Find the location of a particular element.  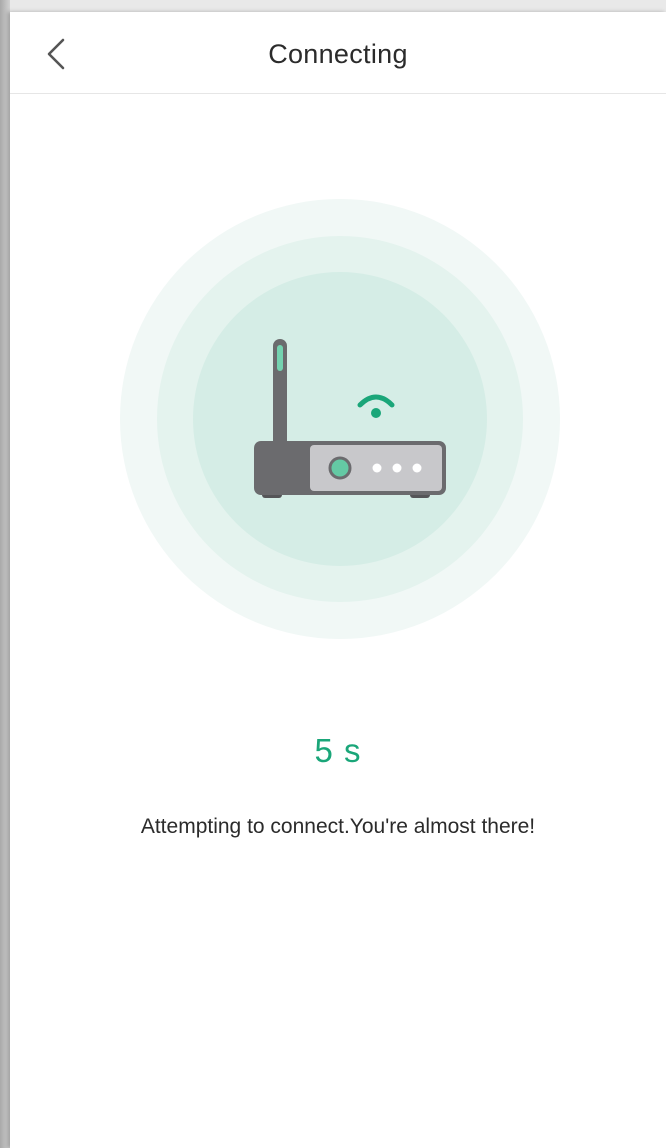

page-title: Connecting is located at coordinates (338, 54).